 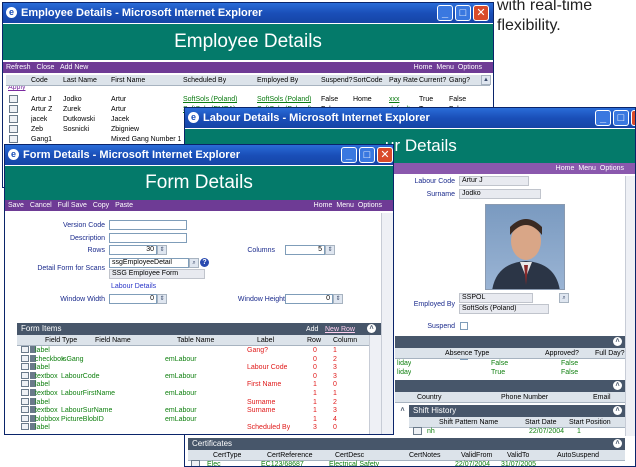 What do you see at coordinates (305, 250) in the screenshot?
I see `columns-stepper: 5` at bounding box center [305, 250].